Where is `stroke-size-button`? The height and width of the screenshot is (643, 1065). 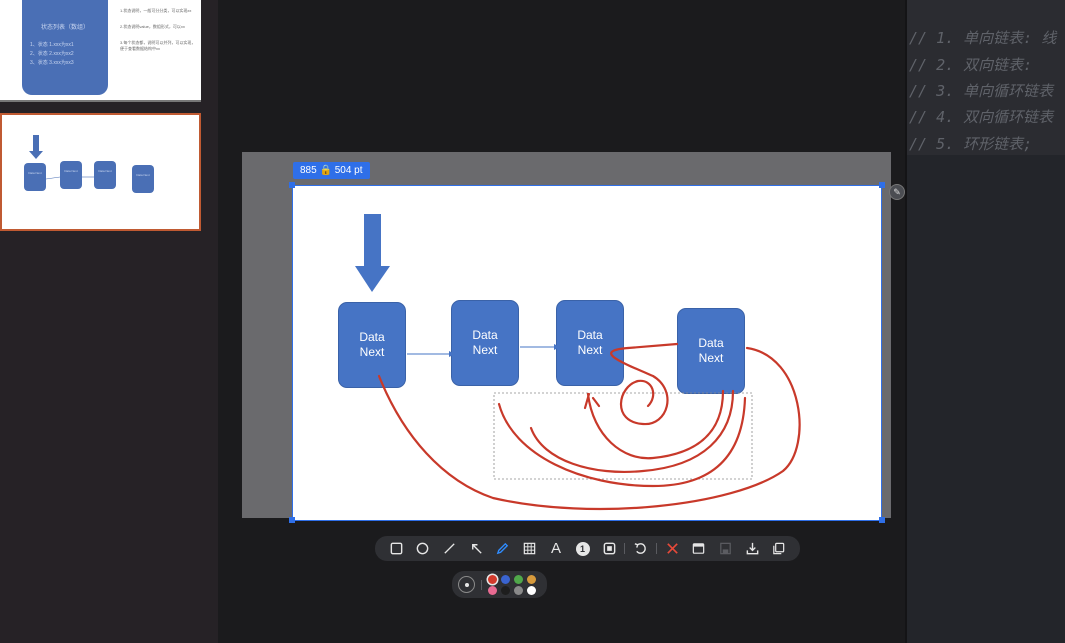
stroke-size-button is located at coordinates (466, 584).